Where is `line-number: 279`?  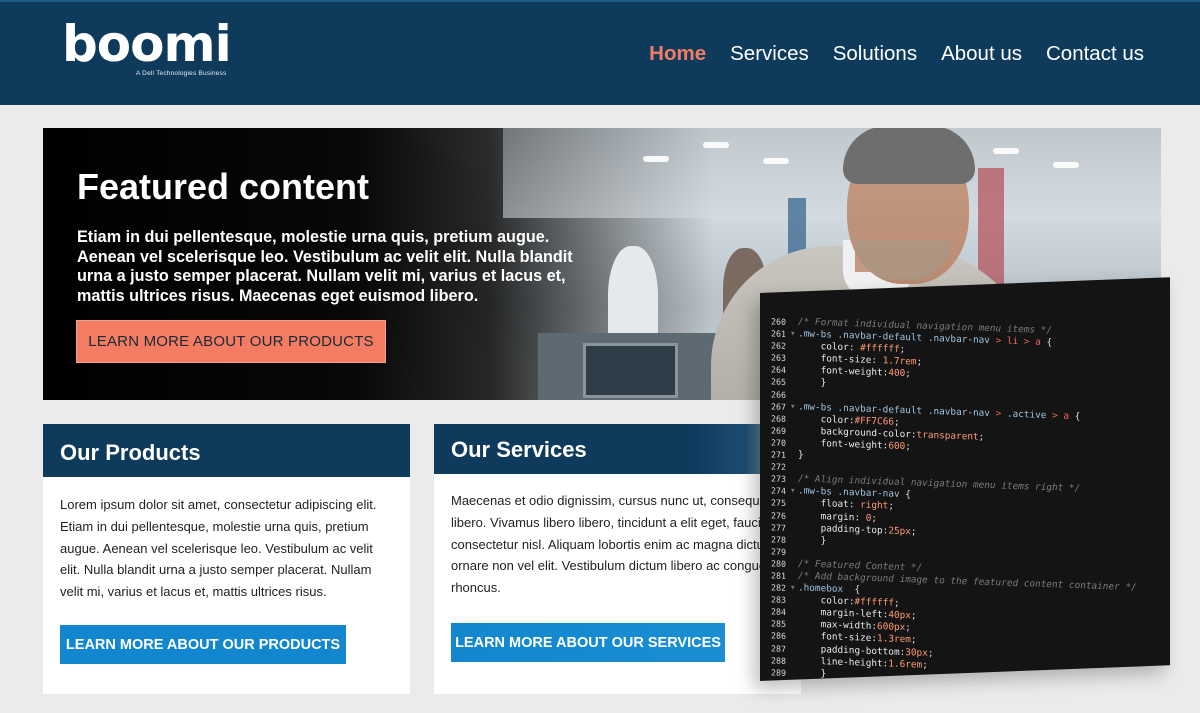
line-number: 279 is located at coordinates (778, 551).